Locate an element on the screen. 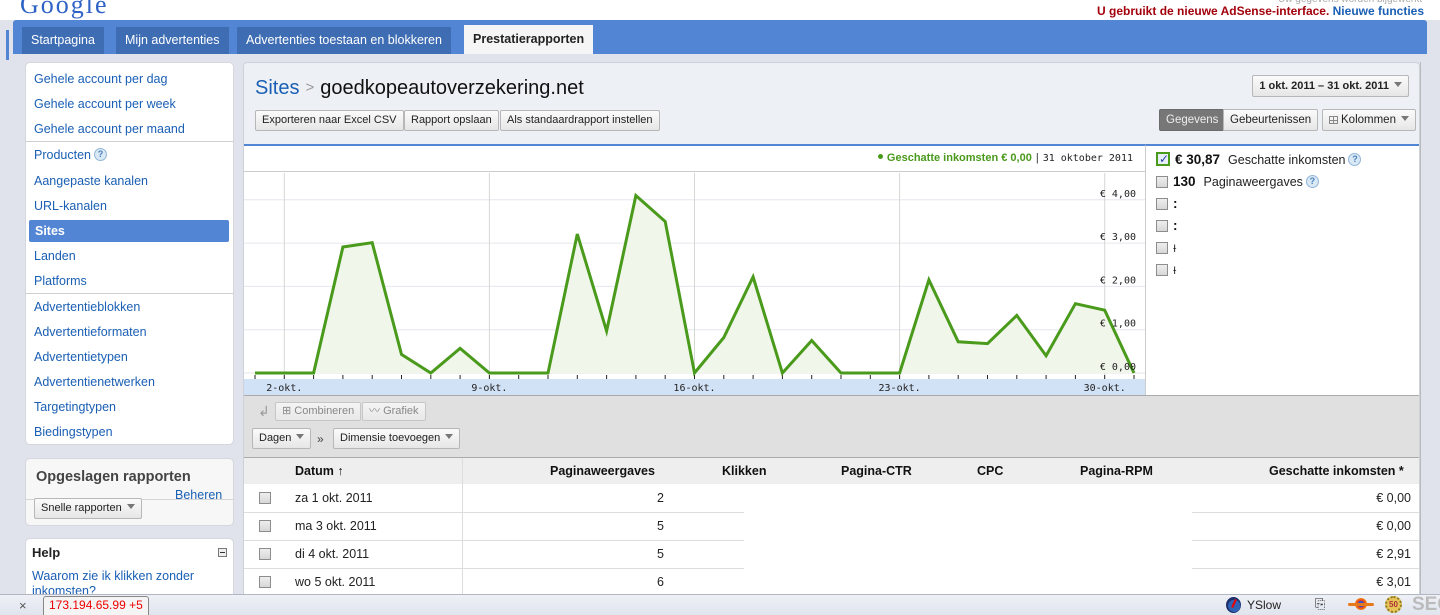 This screenshot has height=615, width=1440. sidebar-item-account-per-month: Gehele account per maand is located at coordinates (109, 129).